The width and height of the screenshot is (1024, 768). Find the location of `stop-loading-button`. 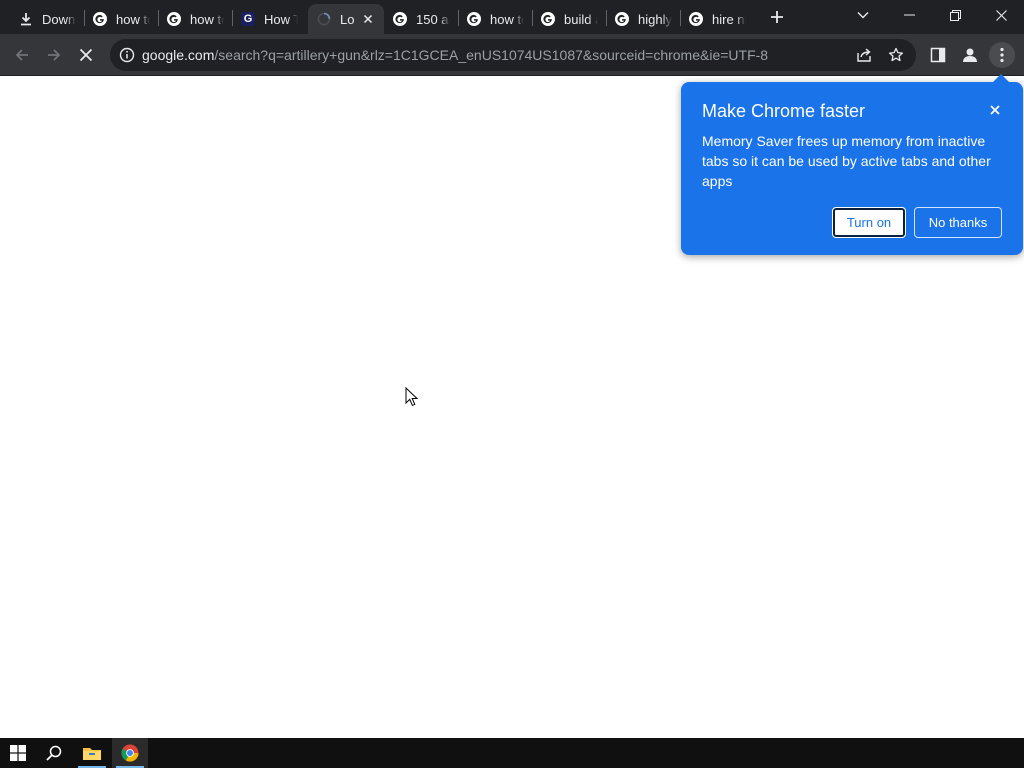

stop-loading-button is located at coordinates (86, 55).